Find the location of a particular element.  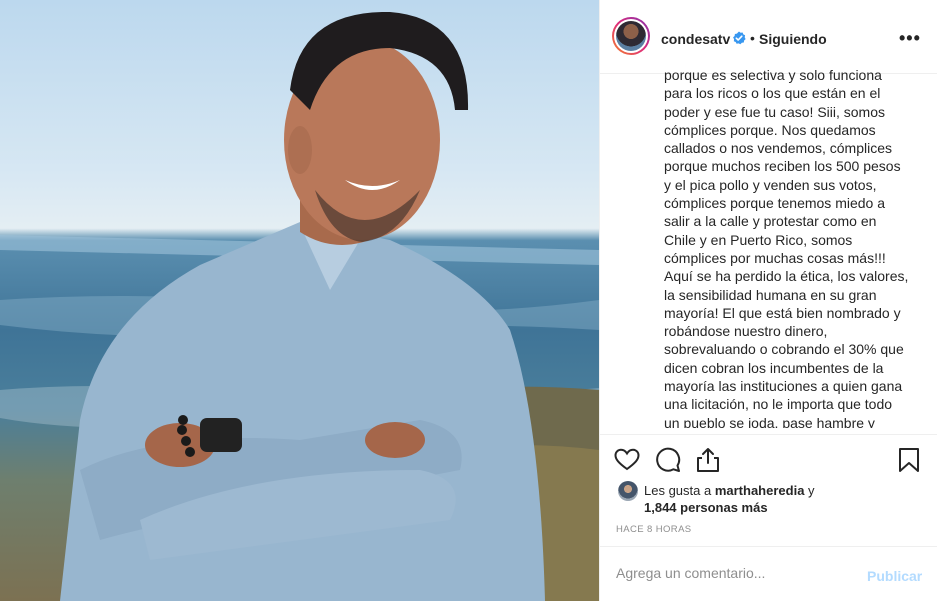

likes-text: Les gusta a marthaheredia y is located at coordinates (729, 491).